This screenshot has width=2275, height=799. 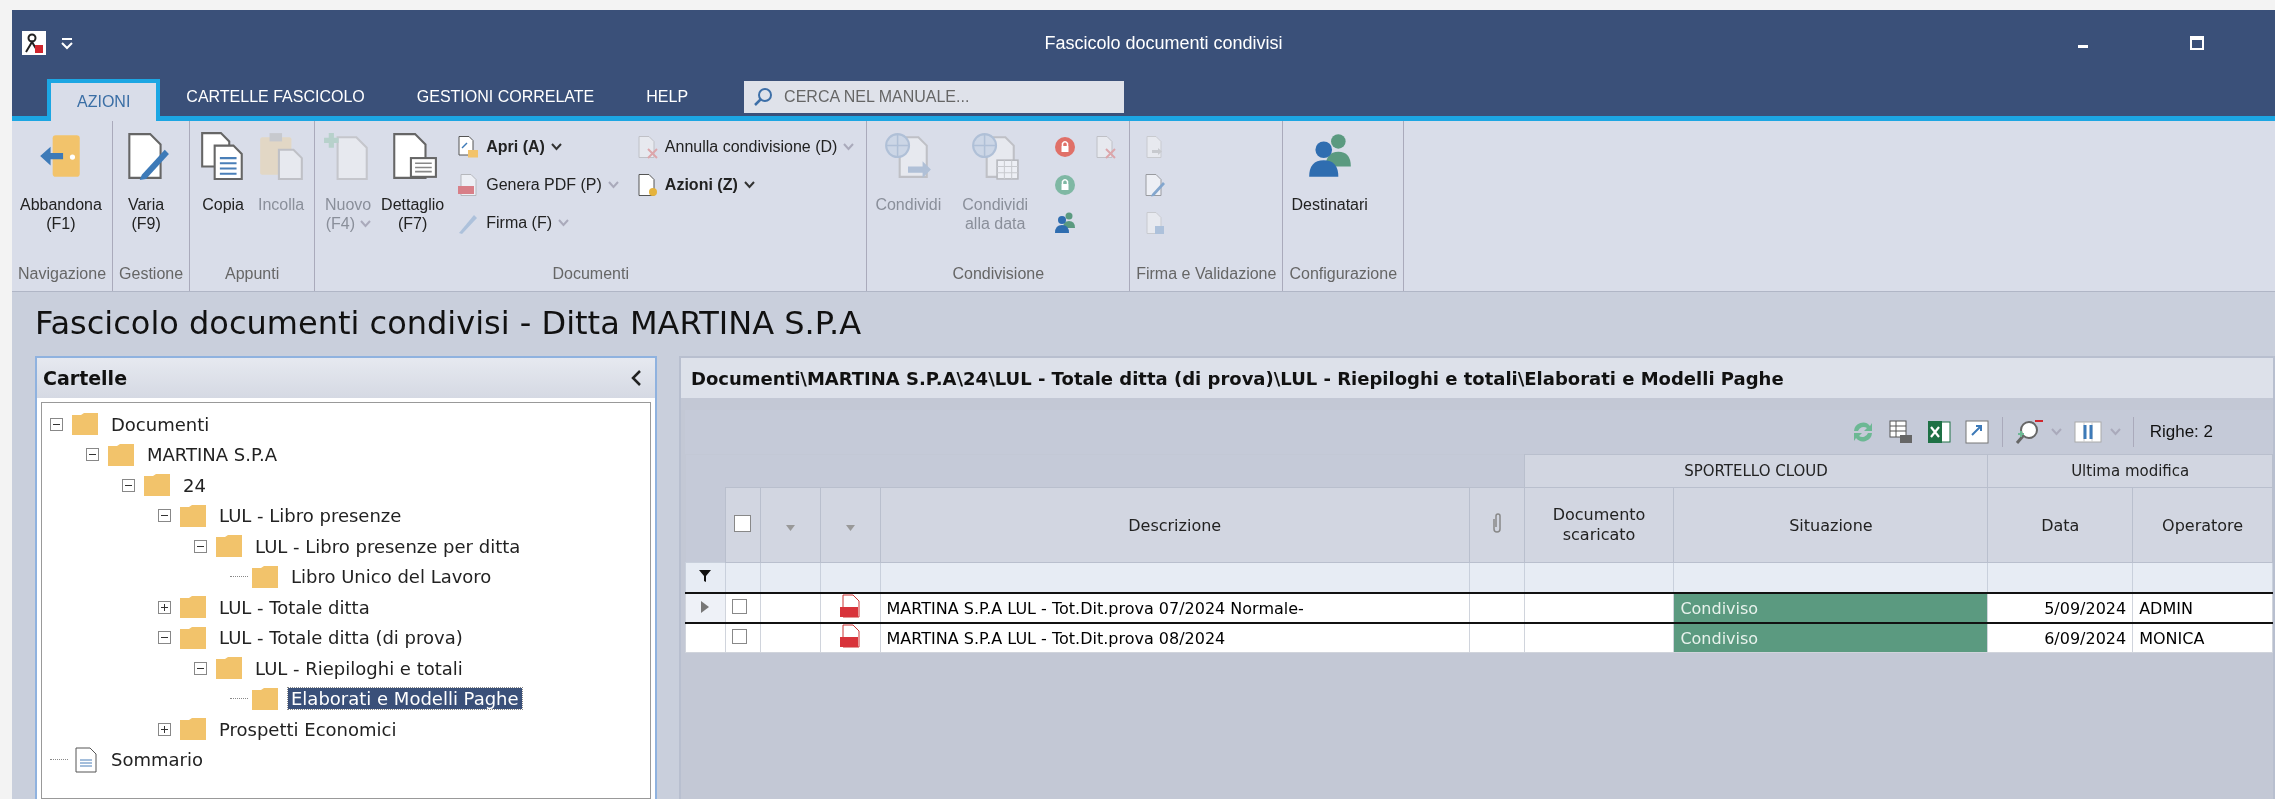 I want to click on page-title: Fascicolo documenti condivisi - Ditta MARTINA S.P.A, so click(x=449, y=323).